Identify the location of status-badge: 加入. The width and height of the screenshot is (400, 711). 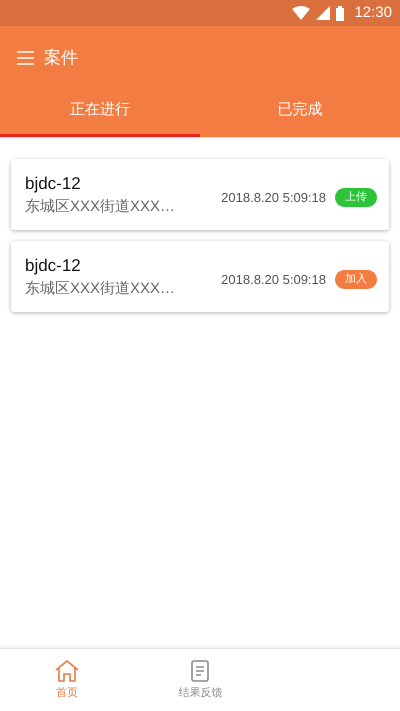
(356, 279).